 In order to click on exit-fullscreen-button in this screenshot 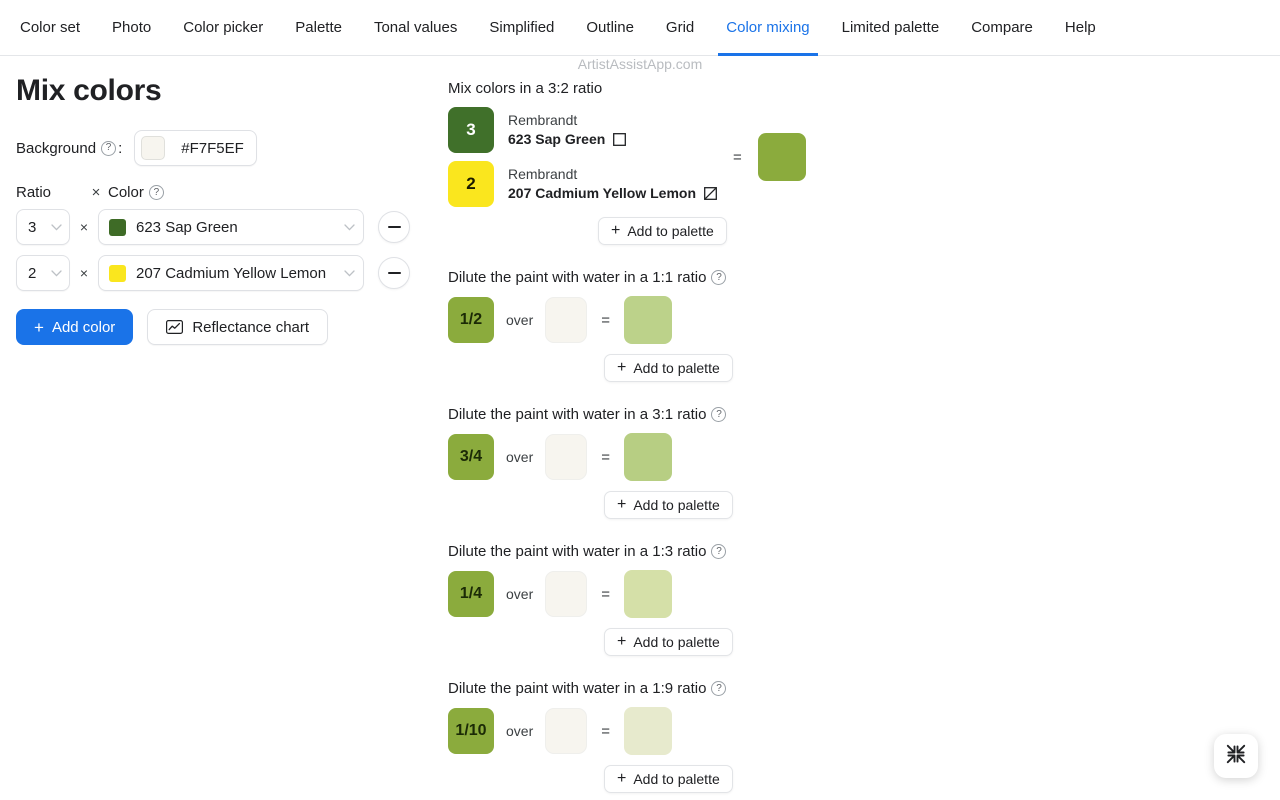, I will do `click(1236, 756)`.